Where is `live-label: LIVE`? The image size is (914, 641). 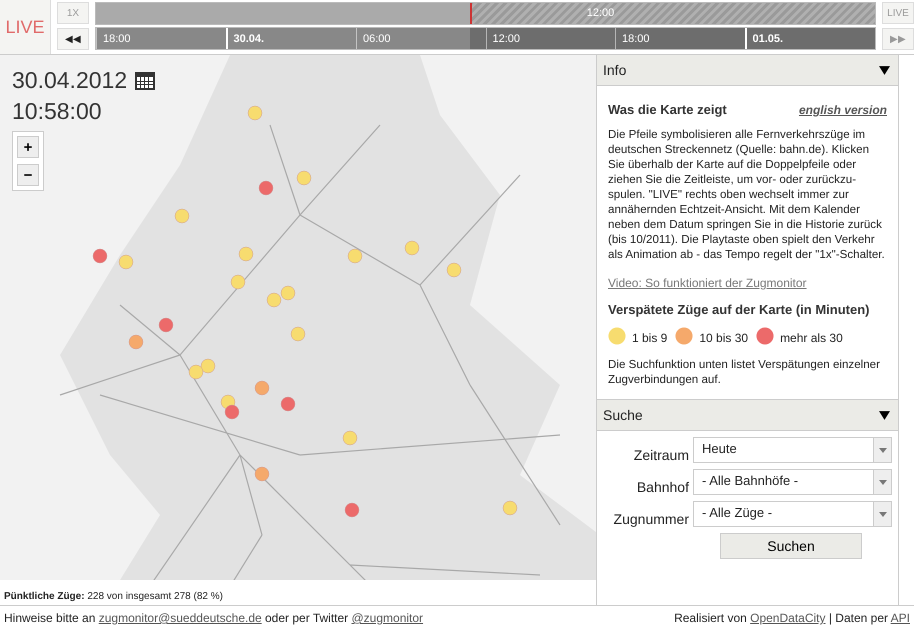
live-label: LIVE is located at coordinates (25, 27).